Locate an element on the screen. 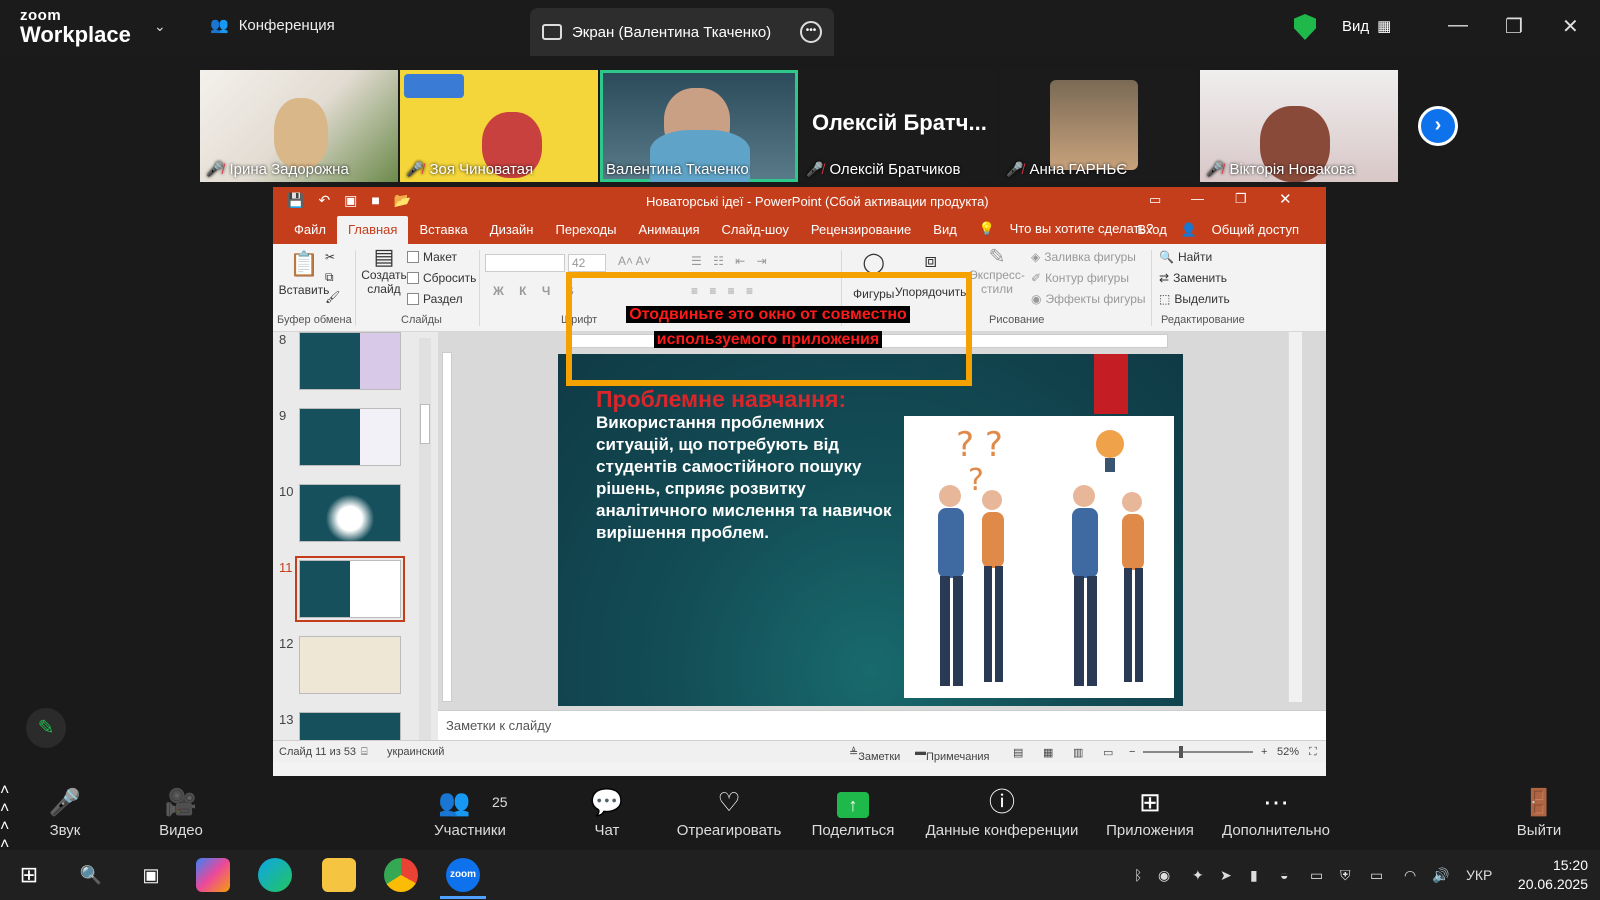  find-button: 🔍 Найти is located at coordinates (1185, 257).